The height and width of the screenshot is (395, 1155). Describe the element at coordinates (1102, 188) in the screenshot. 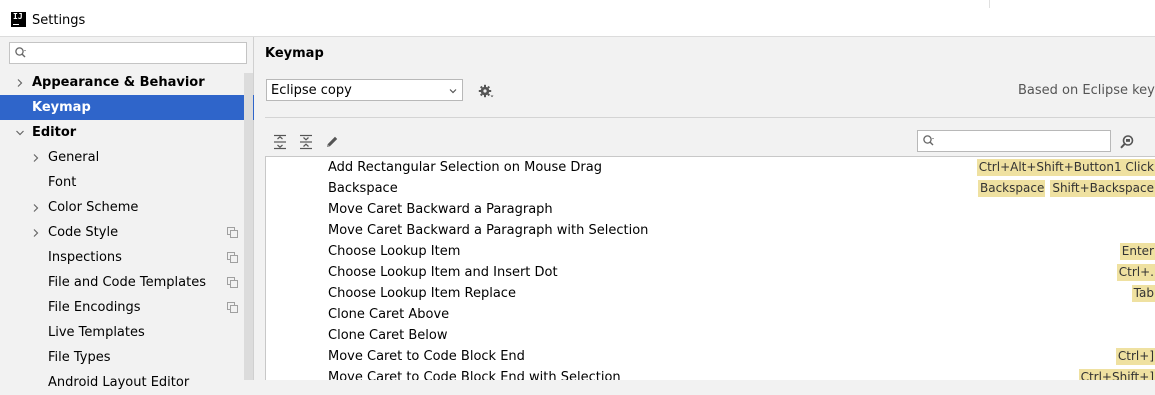

I see `shortcut-badge: Shift+Backspace` at that location.